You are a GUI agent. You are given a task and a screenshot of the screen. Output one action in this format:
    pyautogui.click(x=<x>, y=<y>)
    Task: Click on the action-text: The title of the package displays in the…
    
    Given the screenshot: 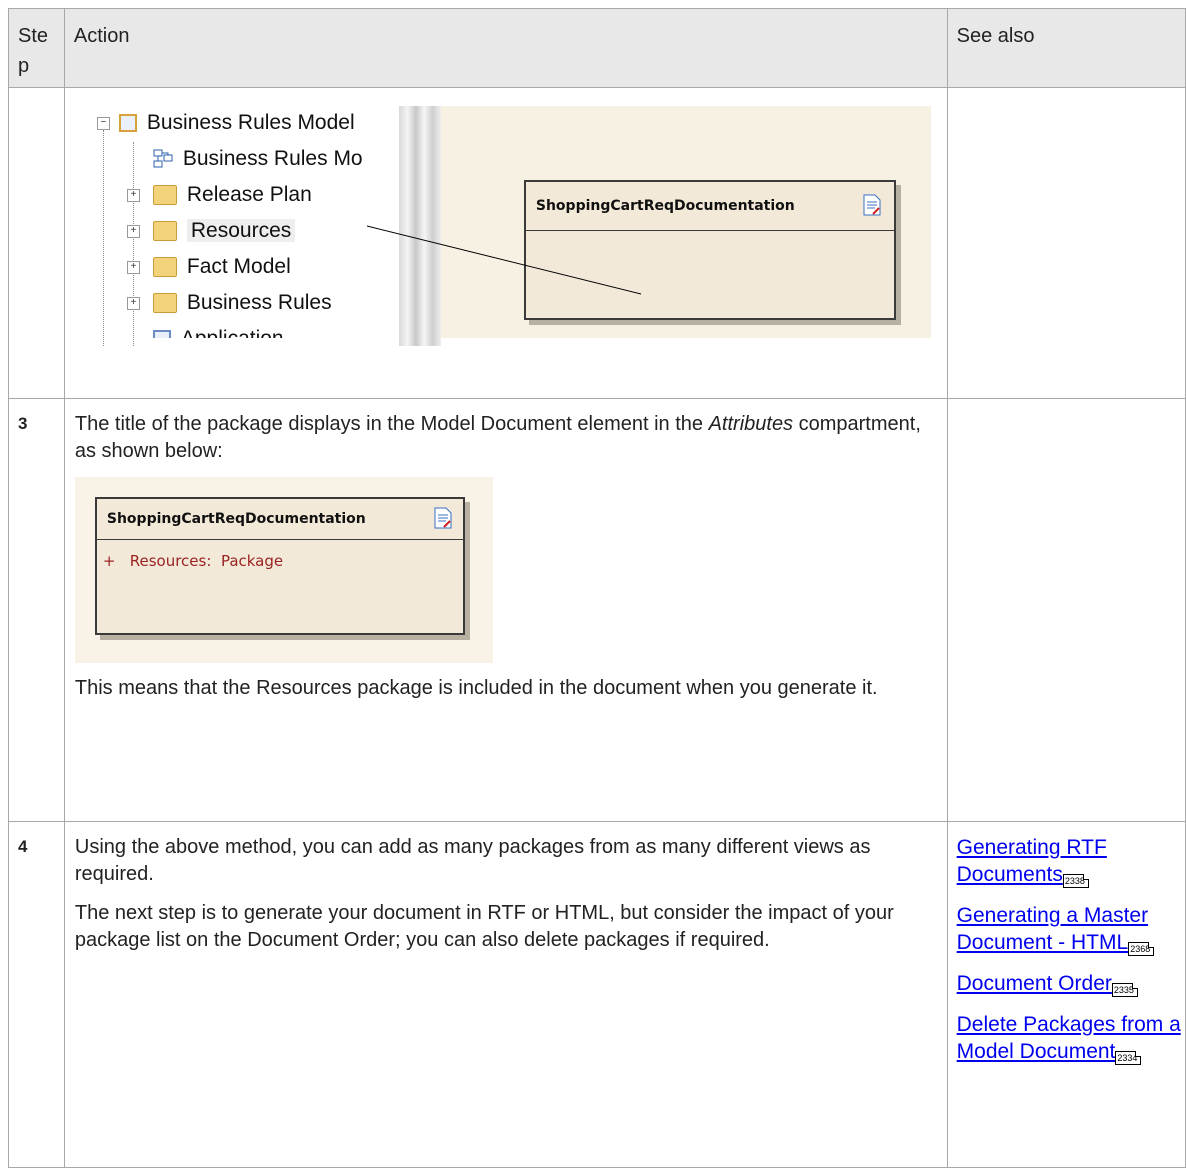 What is the action you would take?
    pyautogui.click(x=497, y=437)
    